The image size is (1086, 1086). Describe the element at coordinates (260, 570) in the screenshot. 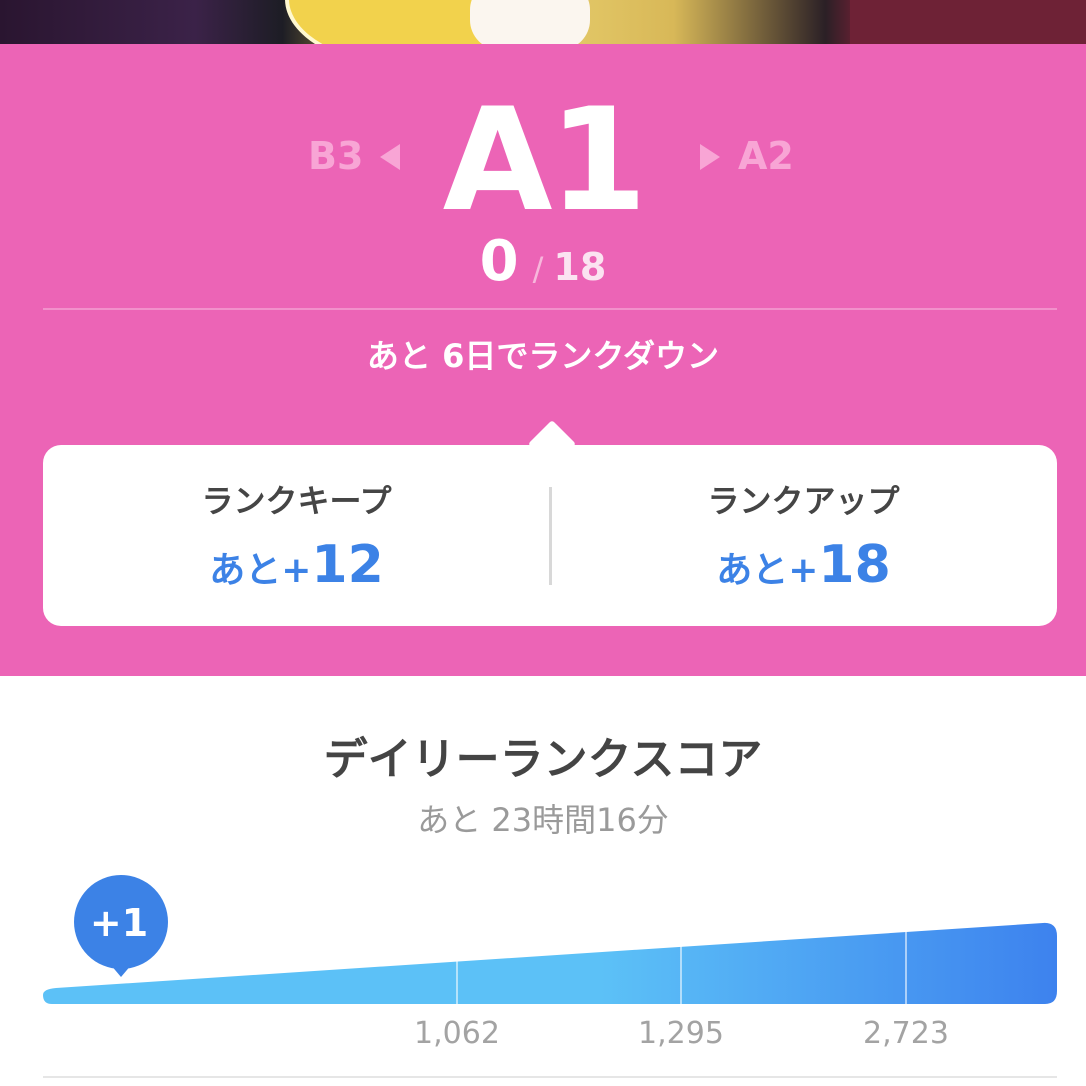

I see `rank-keep-prefix: あと+` at that location.